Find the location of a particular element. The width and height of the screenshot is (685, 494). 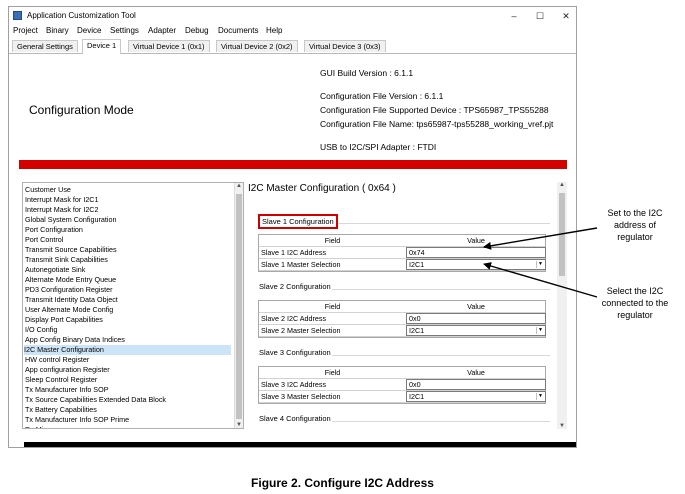

figure-caption: Figure 2. Configure I2C Address is located at coordinates (342, 483).